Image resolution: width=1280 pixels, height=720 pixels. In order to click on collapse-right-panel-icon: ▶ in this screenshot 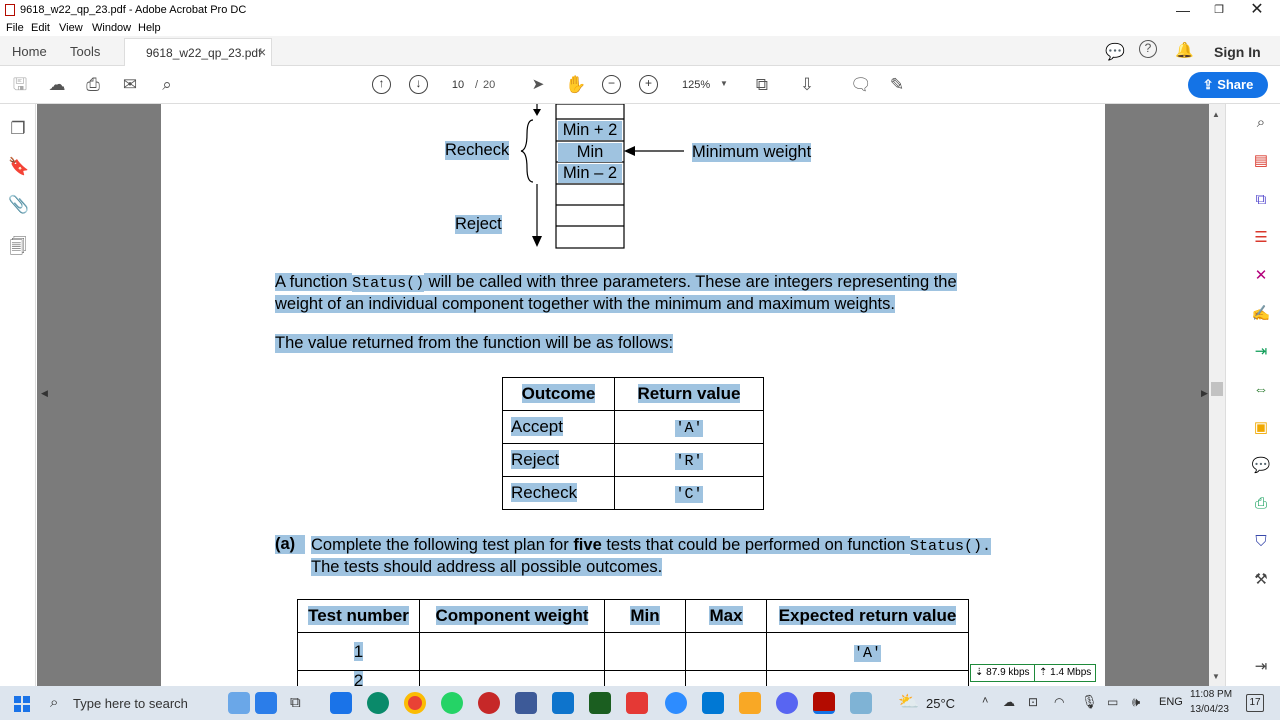, I will do `click(1204, 393)`.